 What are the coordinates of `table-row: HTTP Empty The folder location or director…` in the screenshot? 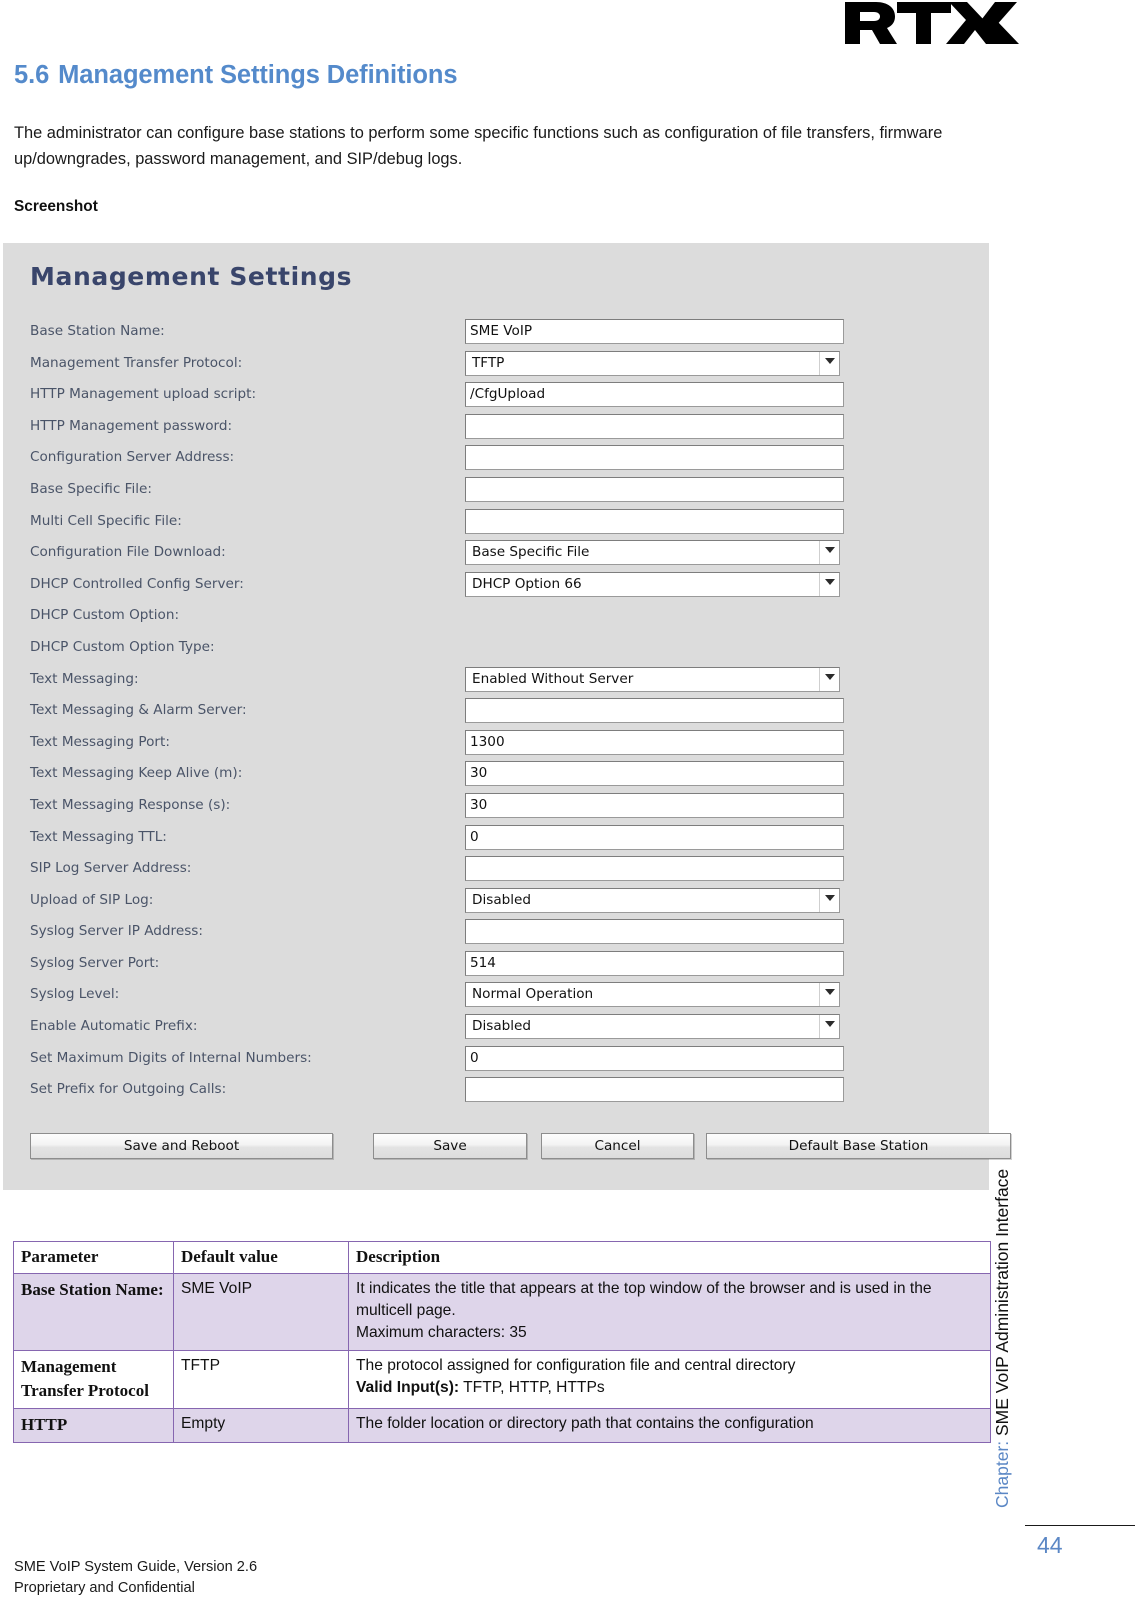 It's located at (502, 1425).